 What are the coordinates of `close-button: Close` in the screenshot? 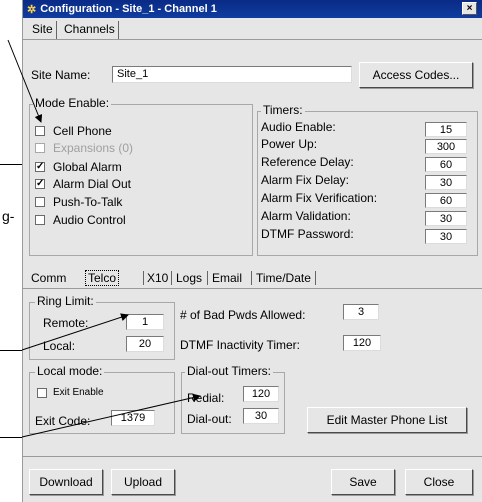 It's located at (439, 482).